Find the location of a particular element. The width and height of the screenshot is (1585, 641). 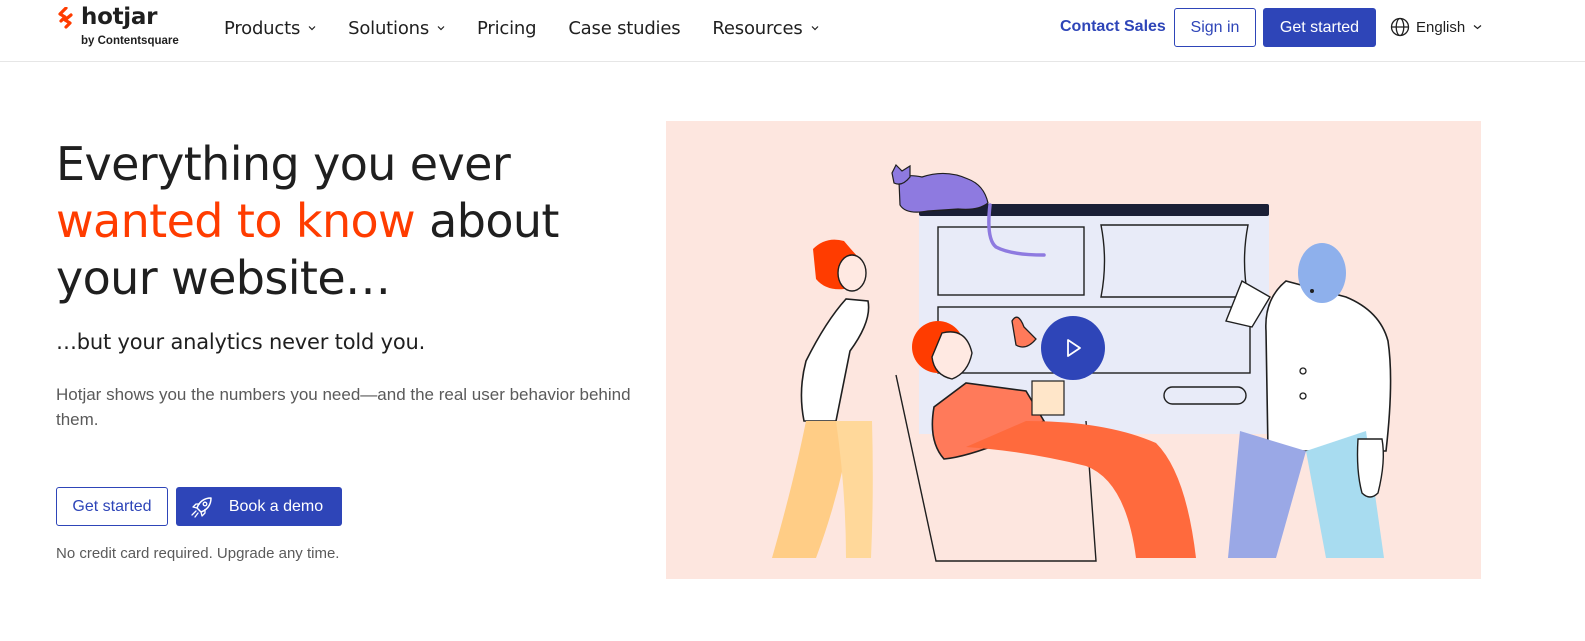

language-selector: English is located at coordinates (1436, 27).